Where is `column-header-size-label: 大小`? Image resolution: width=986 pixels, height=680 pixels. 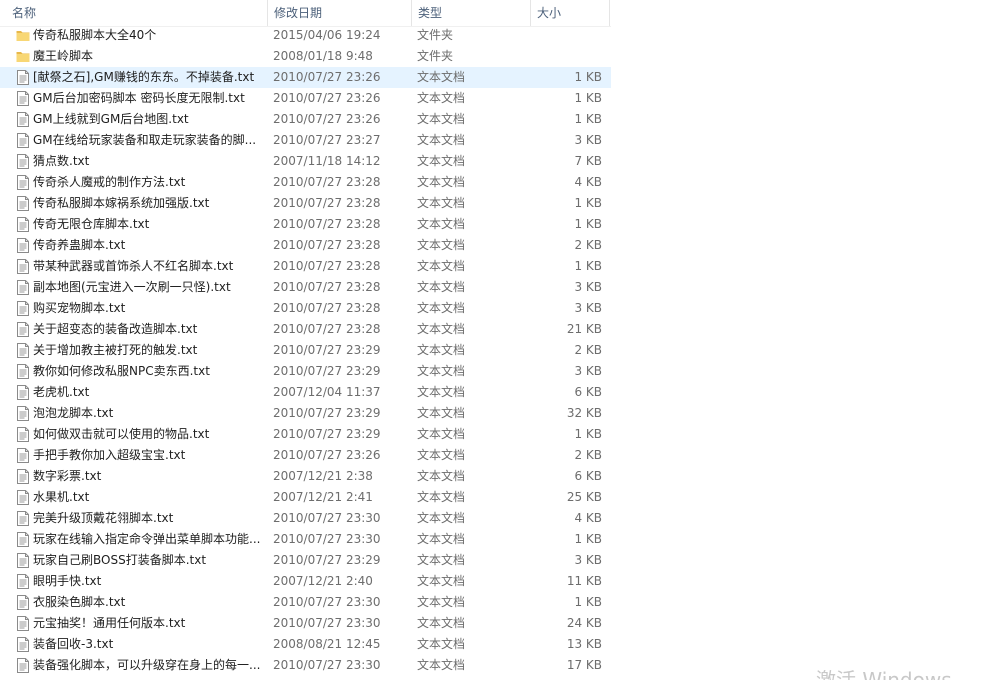 column-header-size-label: 大小 is located at coordinates (549, 13).